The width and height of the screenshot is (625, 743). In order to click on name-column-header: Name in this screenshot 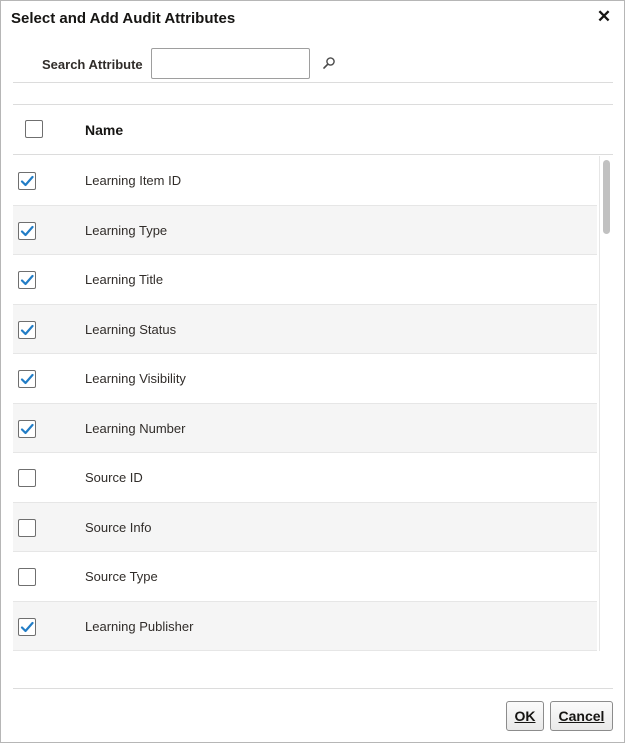, I will do `click(104, 130)`.